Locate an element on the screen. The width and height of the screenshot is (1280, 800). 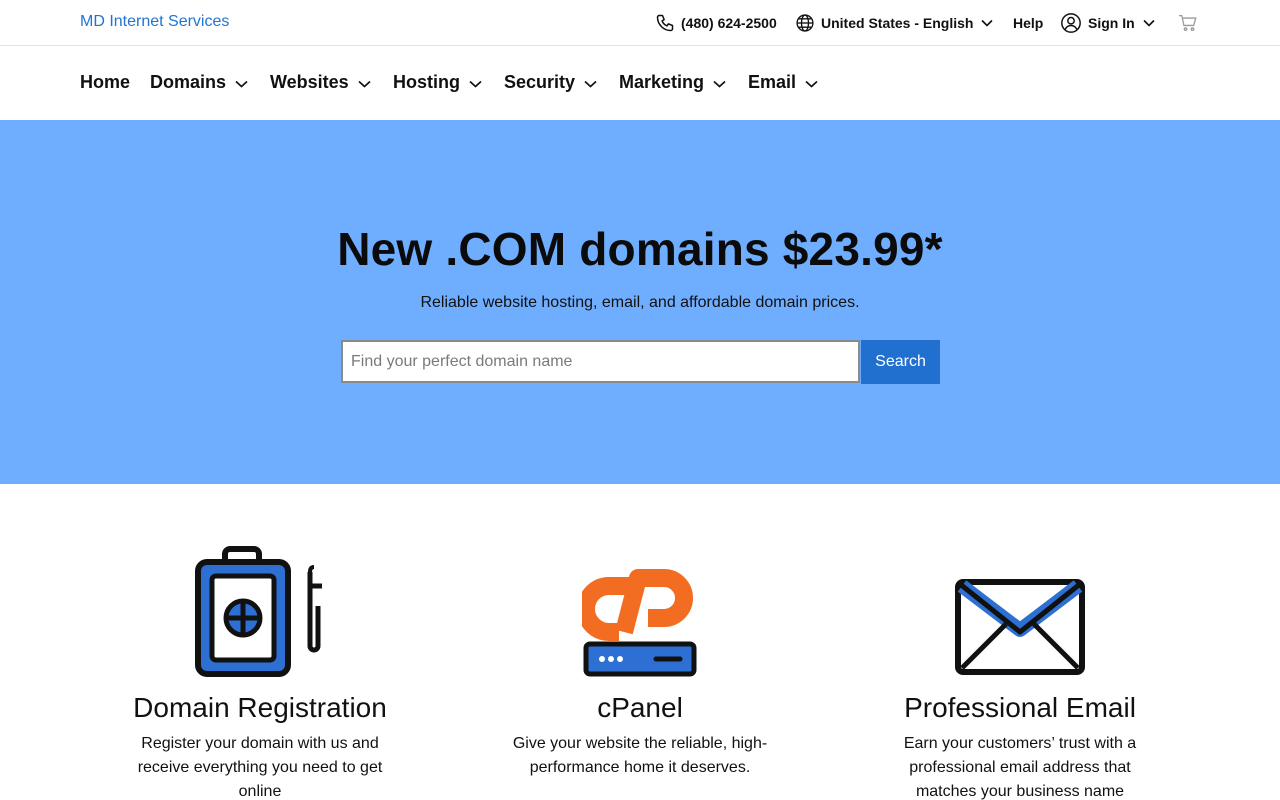
nav-item-home: Home is located at coordinates (105, 82).